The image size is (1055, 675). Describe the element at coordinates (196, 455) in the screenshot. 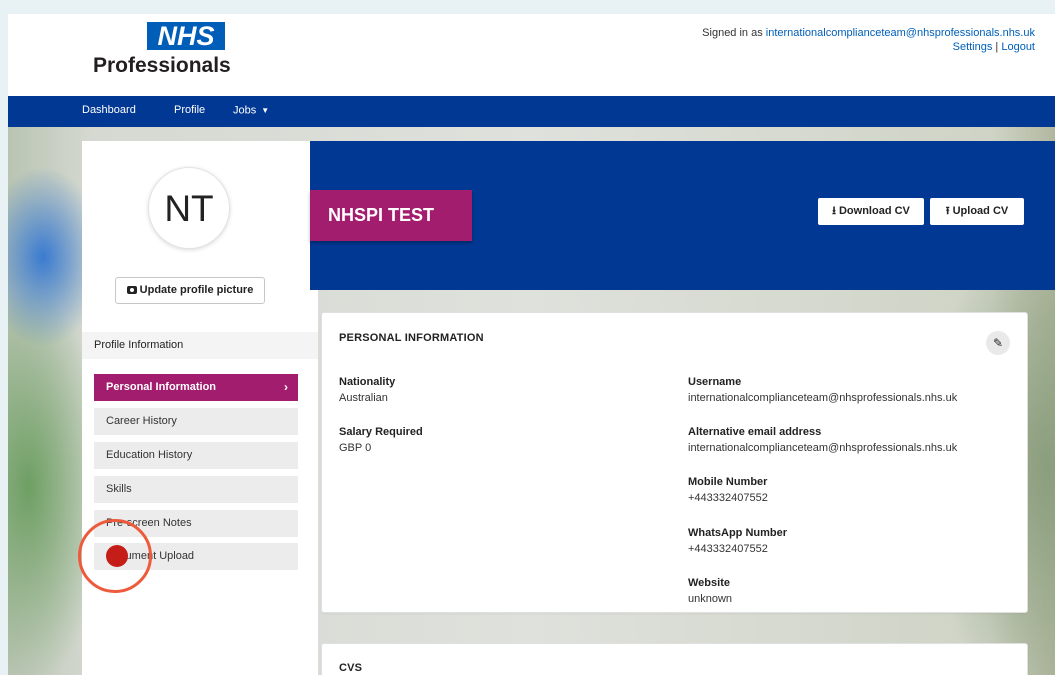

I see `sidebar-item-education-history: Education History` at that location.